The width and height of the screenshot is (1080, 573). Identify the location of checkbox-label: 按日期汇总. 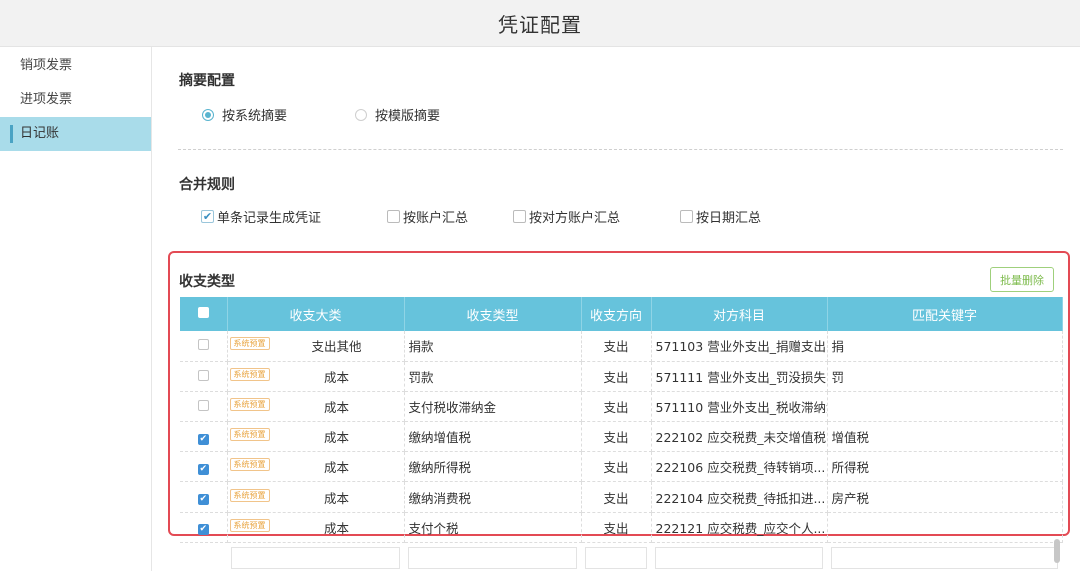
(729, 218).